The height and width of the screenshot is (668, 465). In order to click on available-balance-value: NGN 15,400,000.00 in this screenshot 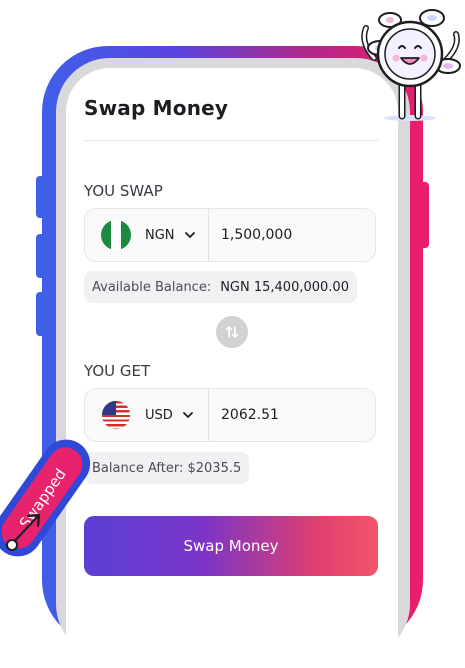, I will do `click(284, 287)`.